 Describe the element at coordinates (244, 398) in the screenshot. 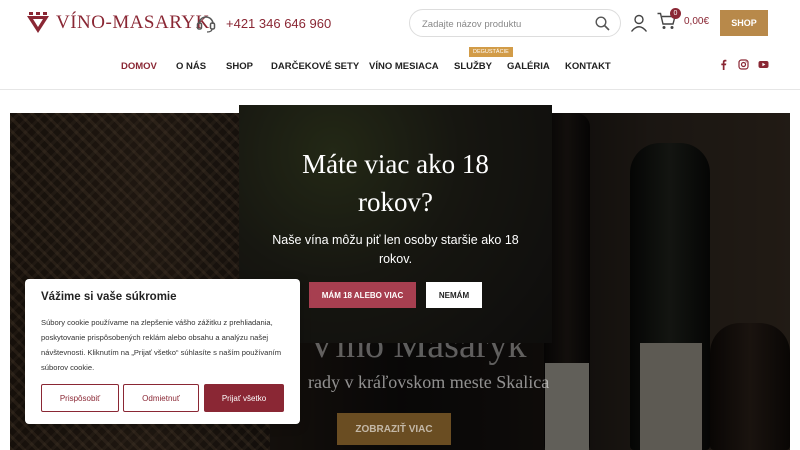

I see `cookie-accept-button: Prijať všetko` at that location.